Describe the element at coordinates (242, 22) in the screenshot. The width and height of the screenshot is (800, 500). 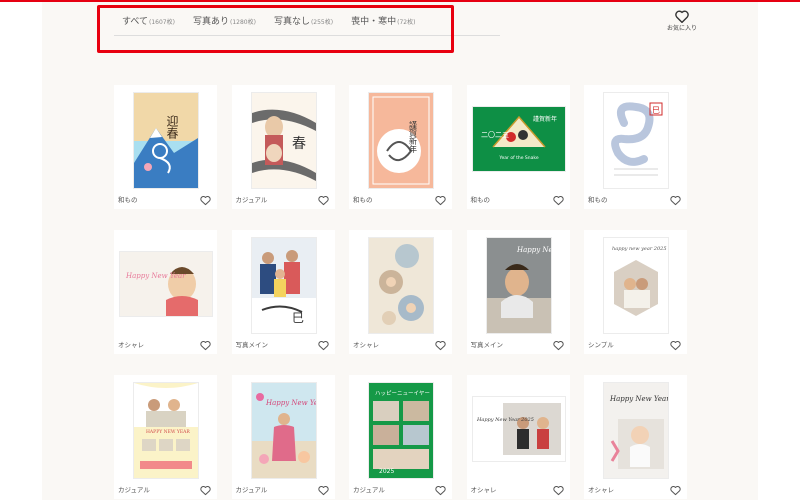
I see `tab-count: (1280枚)` at that location.